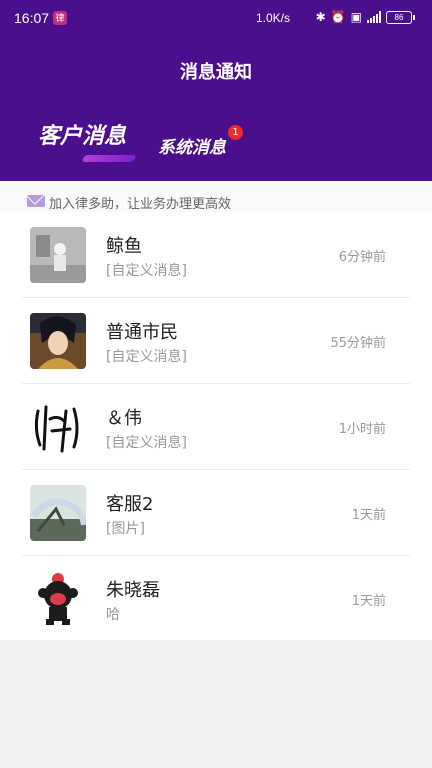 Image resolution: width=432 pixels, height=768 pixels. I want to click on contact-name: 普通市民, so click(142, 332).